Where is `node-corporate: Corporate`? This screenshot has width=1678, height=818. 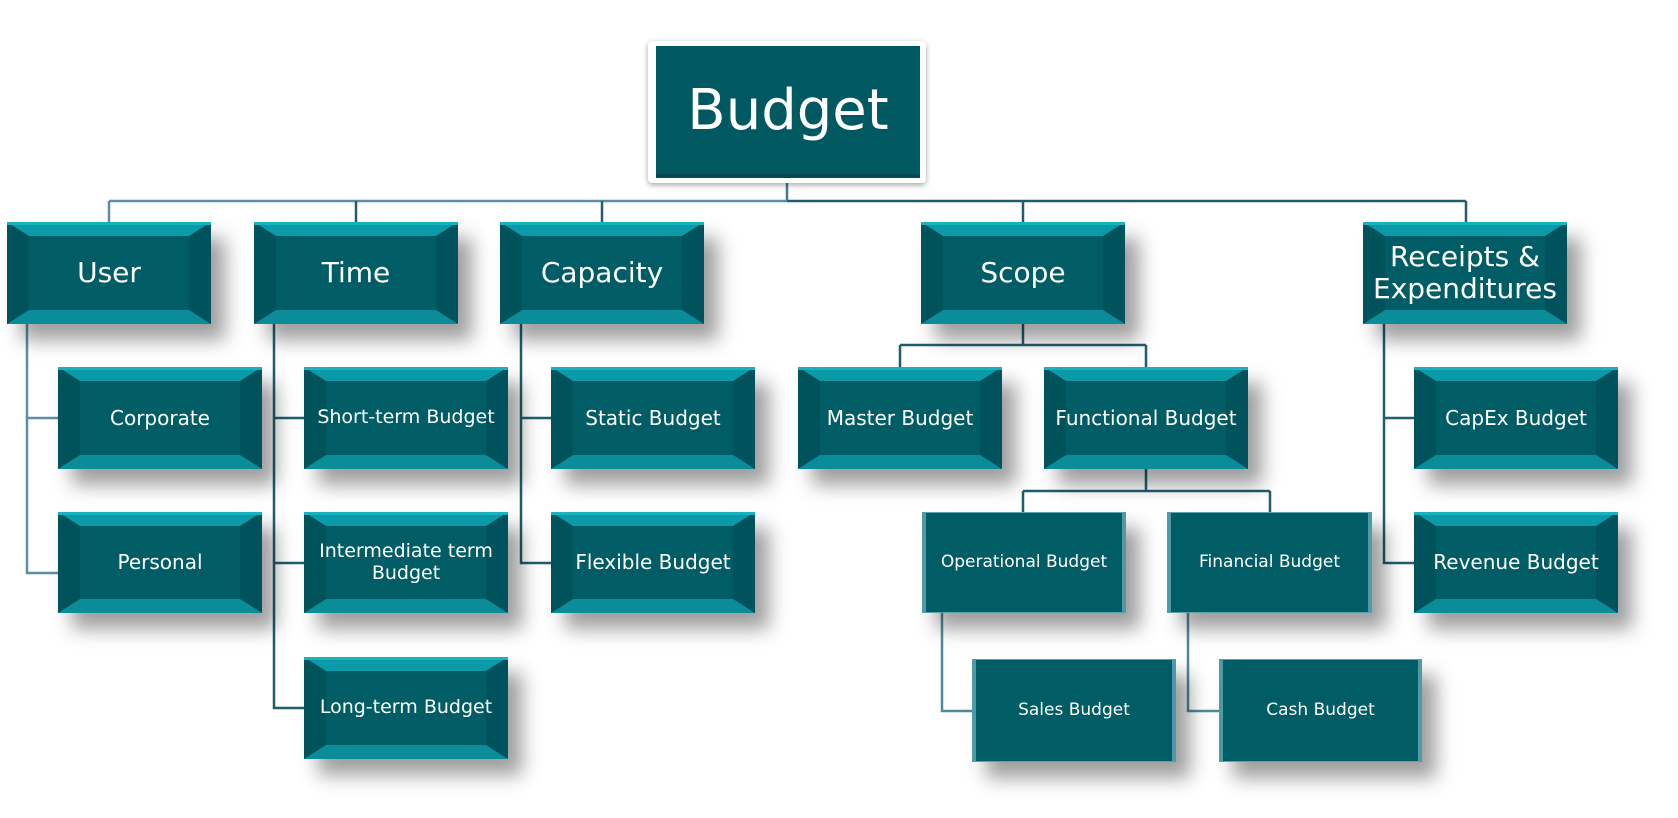
node-corporate: Corporate is located at coordinates (160, 418).